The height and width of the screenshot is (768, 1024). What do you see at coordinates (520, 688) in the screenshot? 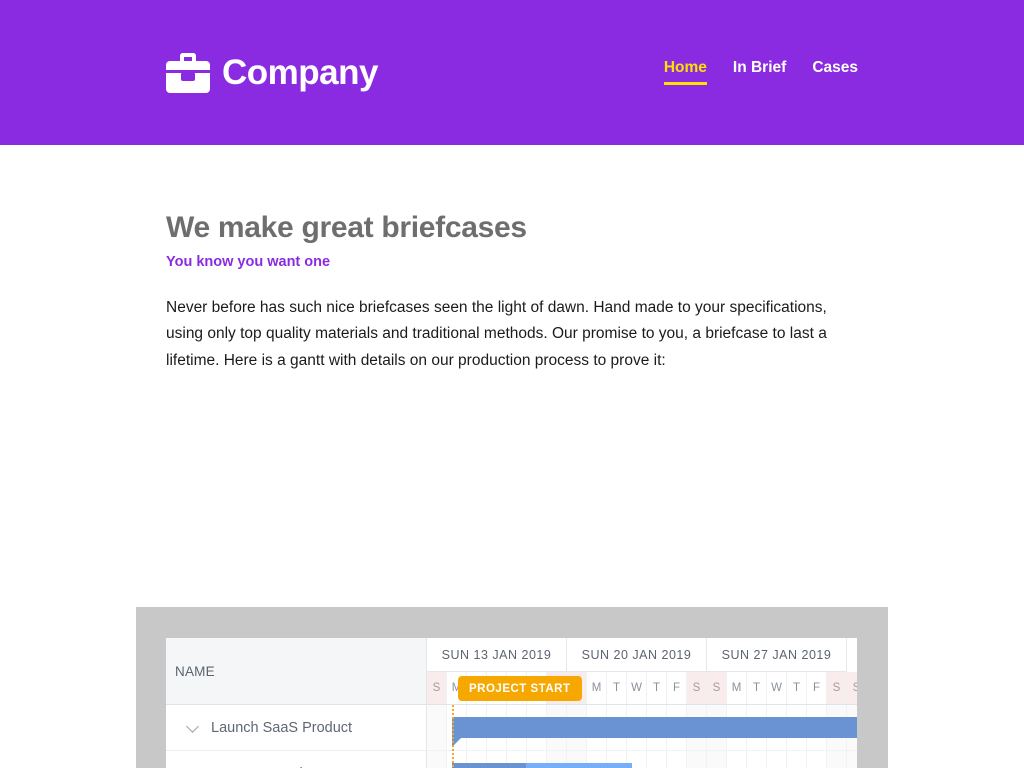
I see `project-start-badge: PROJECT START` at bounding box center [520, 688].